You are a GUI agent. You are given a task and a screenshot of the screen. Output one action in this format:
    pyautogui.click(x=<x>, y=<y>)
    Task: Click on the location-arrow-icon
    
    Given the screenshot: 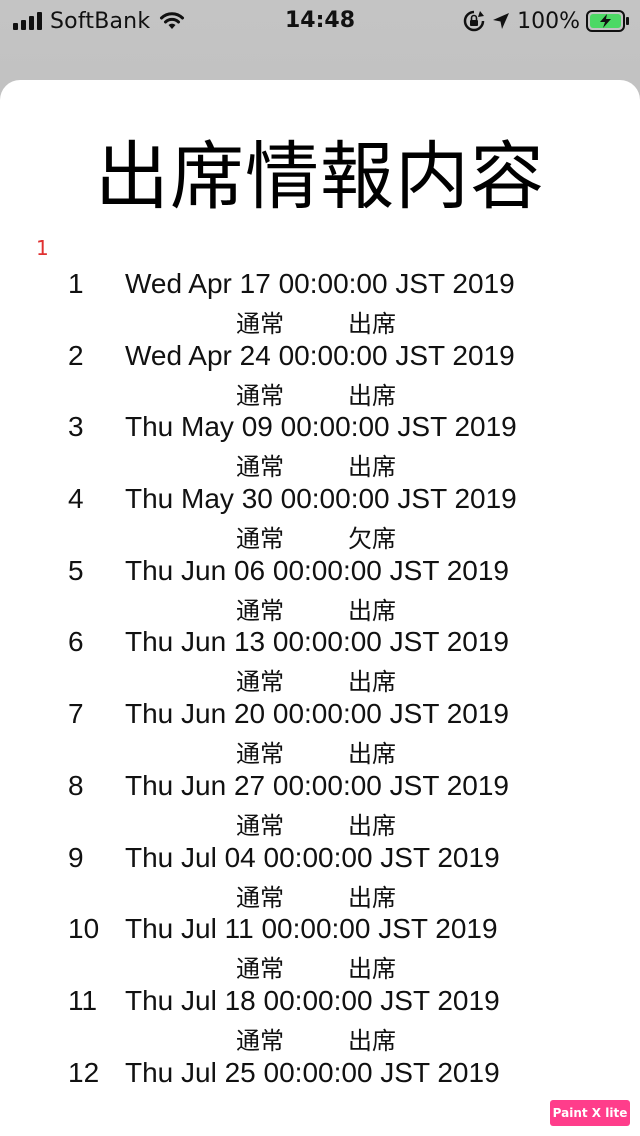 What is the action you would take?
    pyautogui.click(x=501, y=21)
    